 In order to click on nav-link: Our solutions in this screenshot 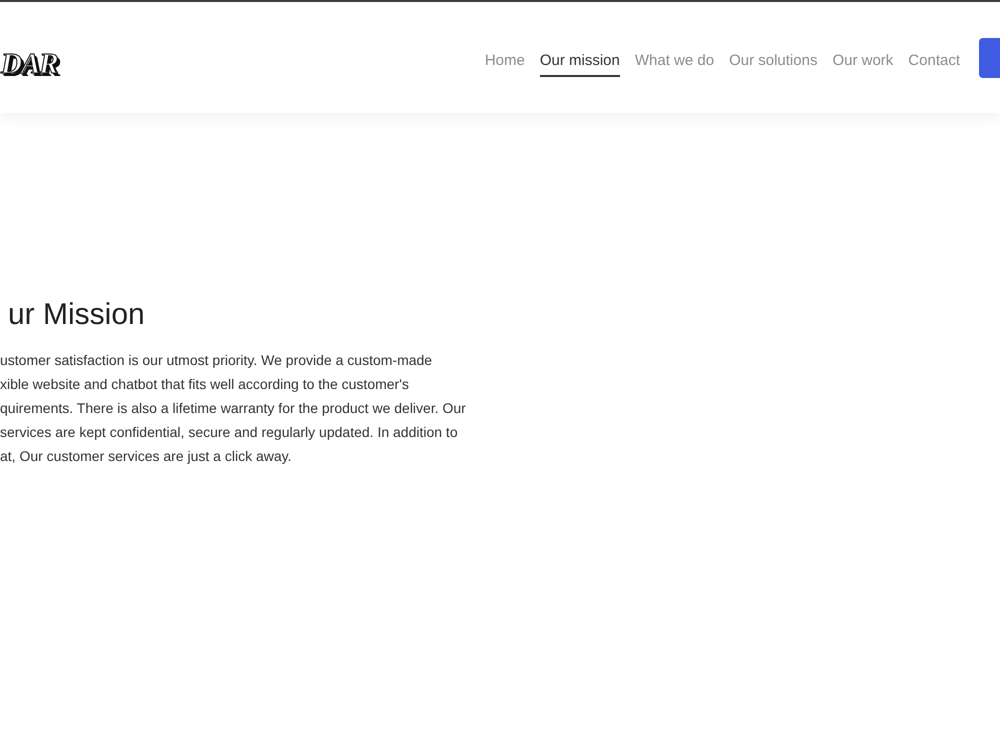, I will do `click(773, 61)`.